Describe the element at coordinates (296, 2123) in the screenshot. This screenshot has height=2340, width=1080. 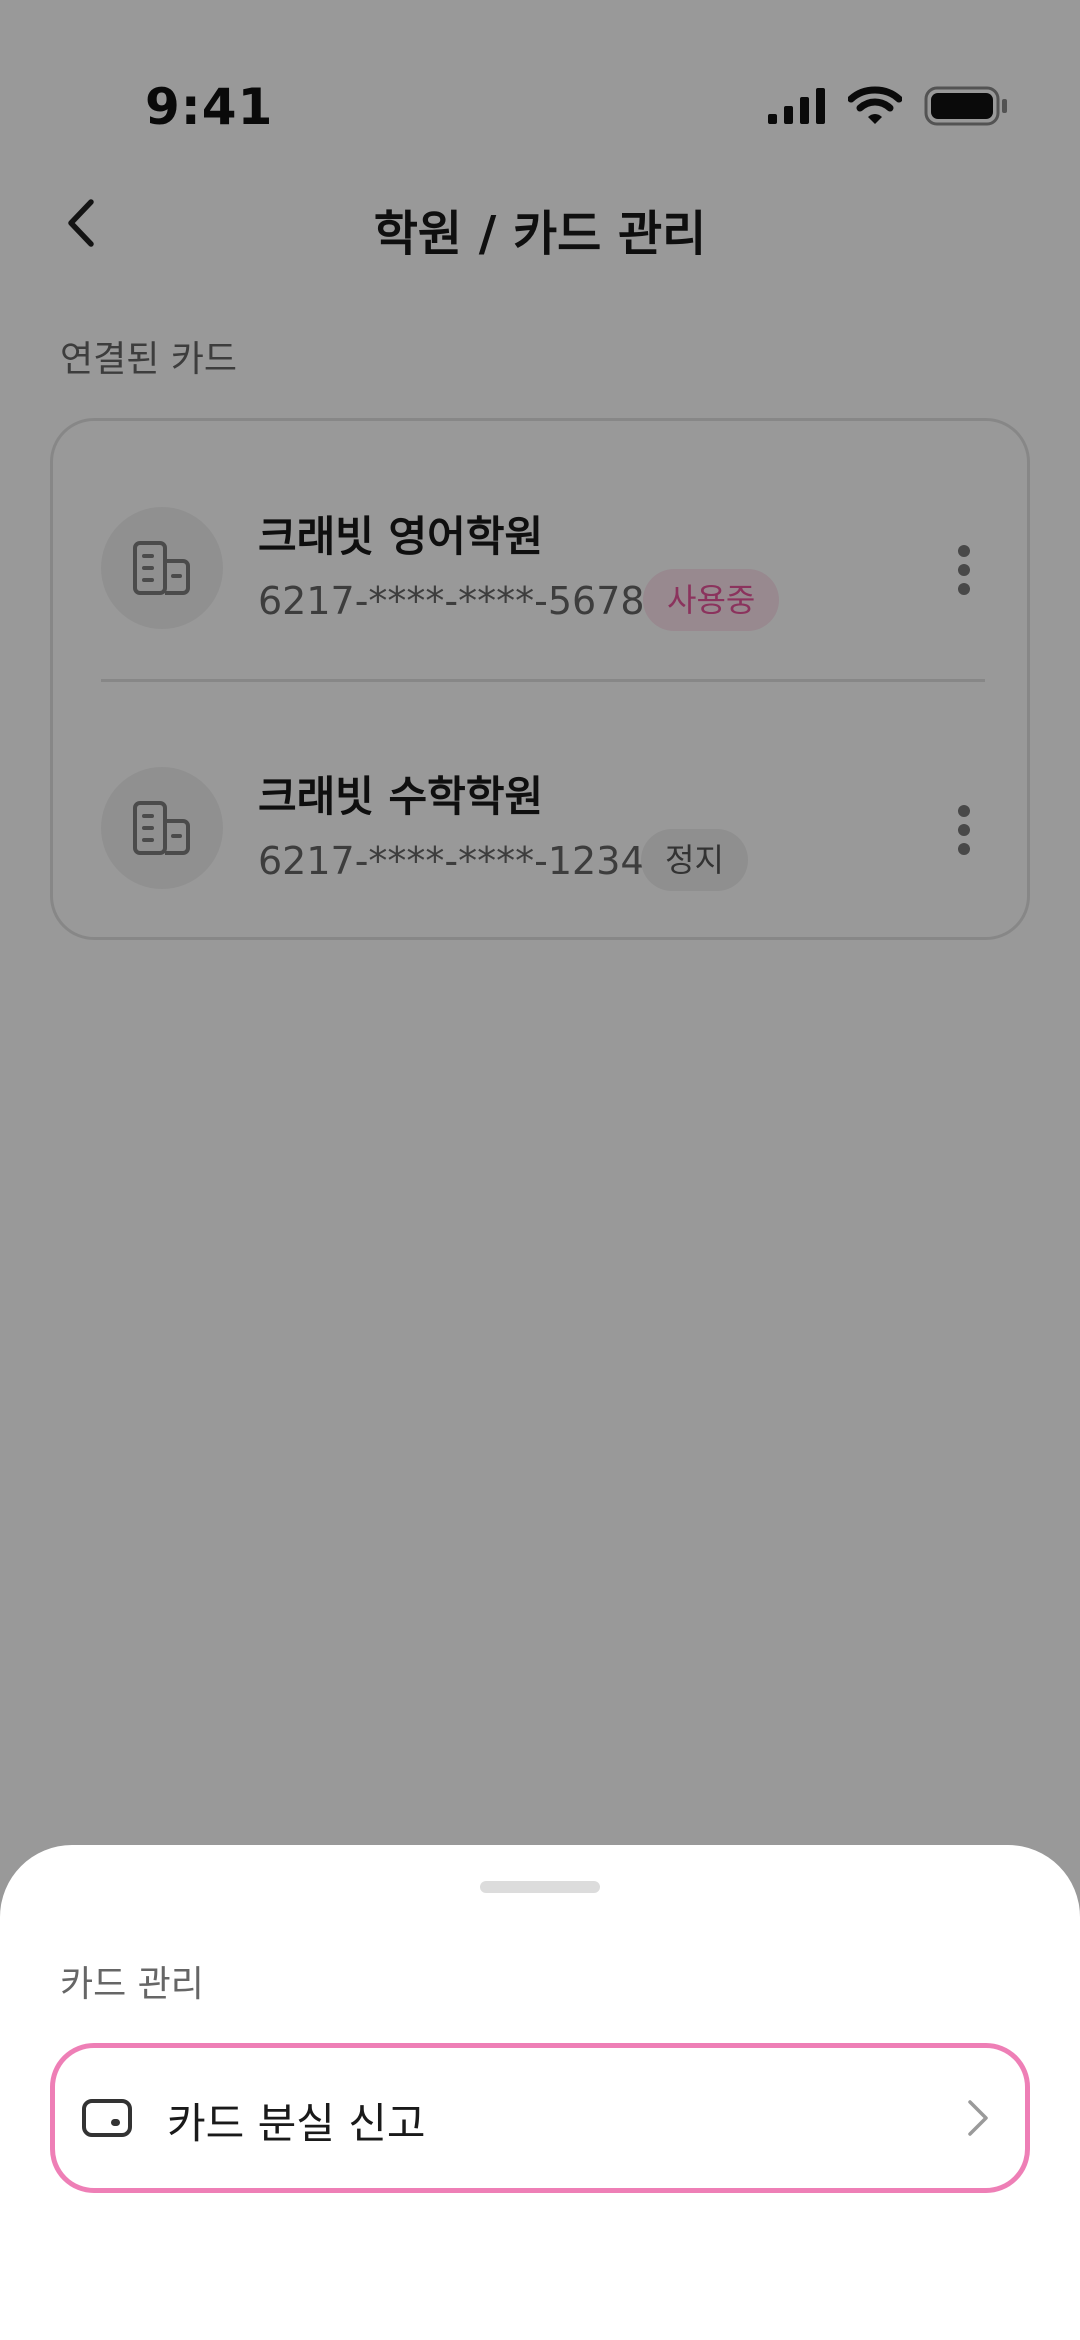
I see `report-lost-card-label: 카드 분실 신고` at that location.